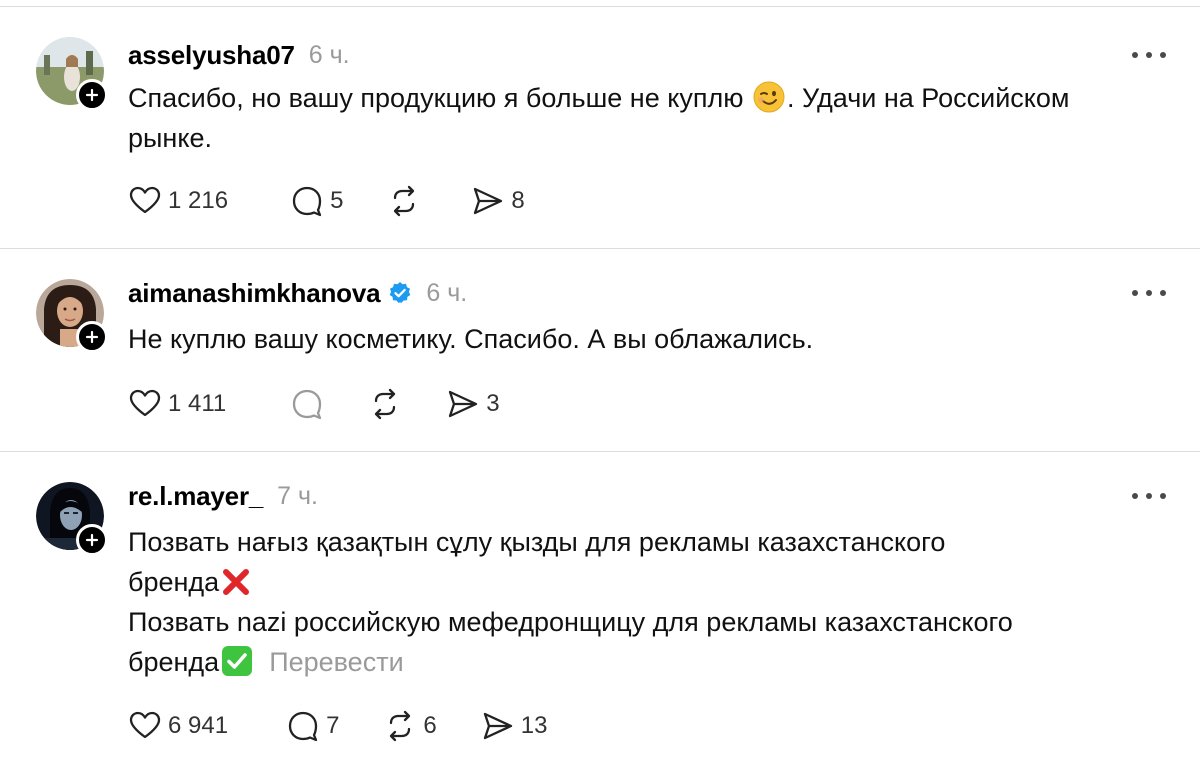 The image size is (1200, 768). What do you see at coordinates (400, 292) in the screenshot?
I see `verified-badge-icon` at bounding box center [400, 292].